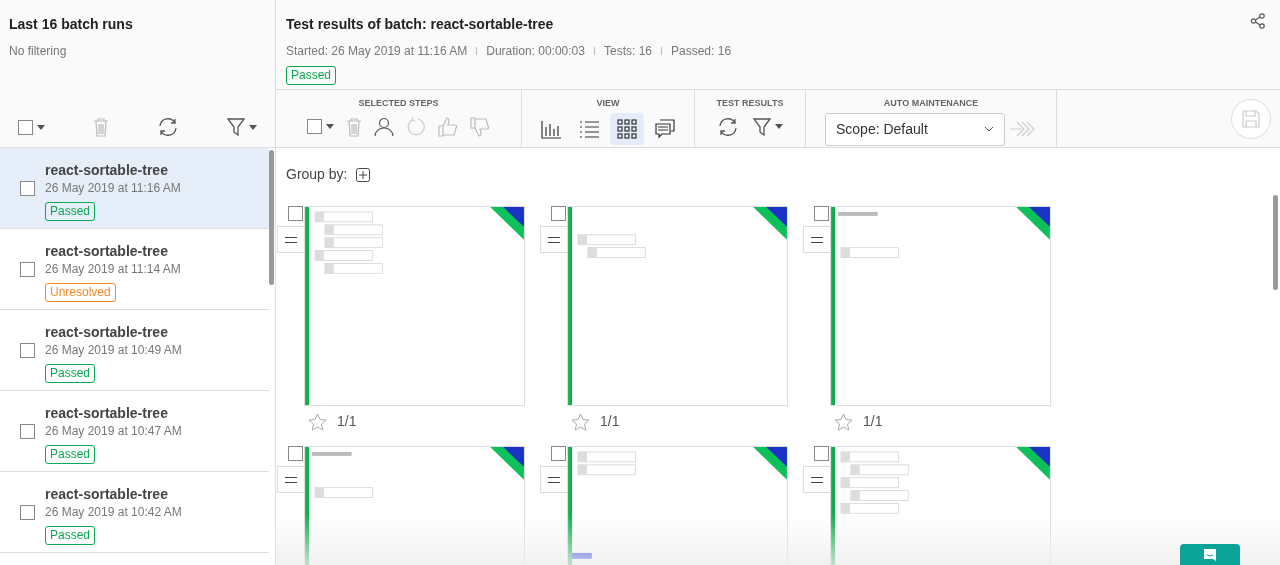  Describe the element at coordinates (480, 126) in the screenshot. I see `thumbs-down-icon` at that location.